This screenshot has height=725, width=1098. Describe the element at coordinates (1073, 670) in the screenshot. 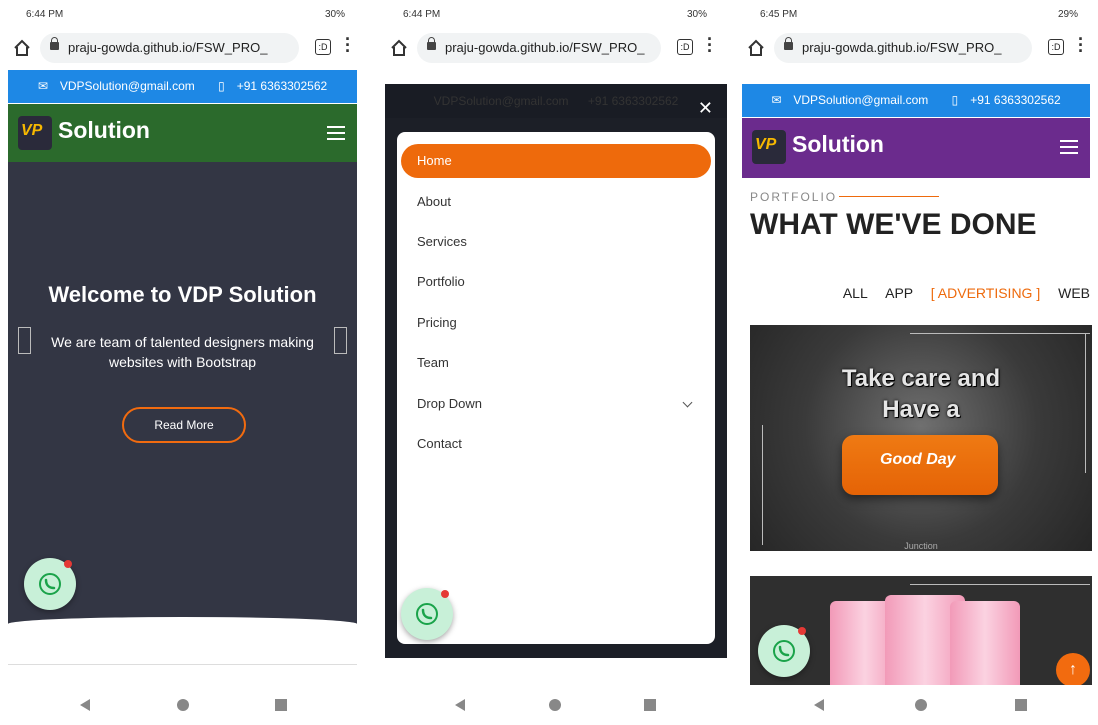

I see `arrow-up-icon: ↑` at that location.